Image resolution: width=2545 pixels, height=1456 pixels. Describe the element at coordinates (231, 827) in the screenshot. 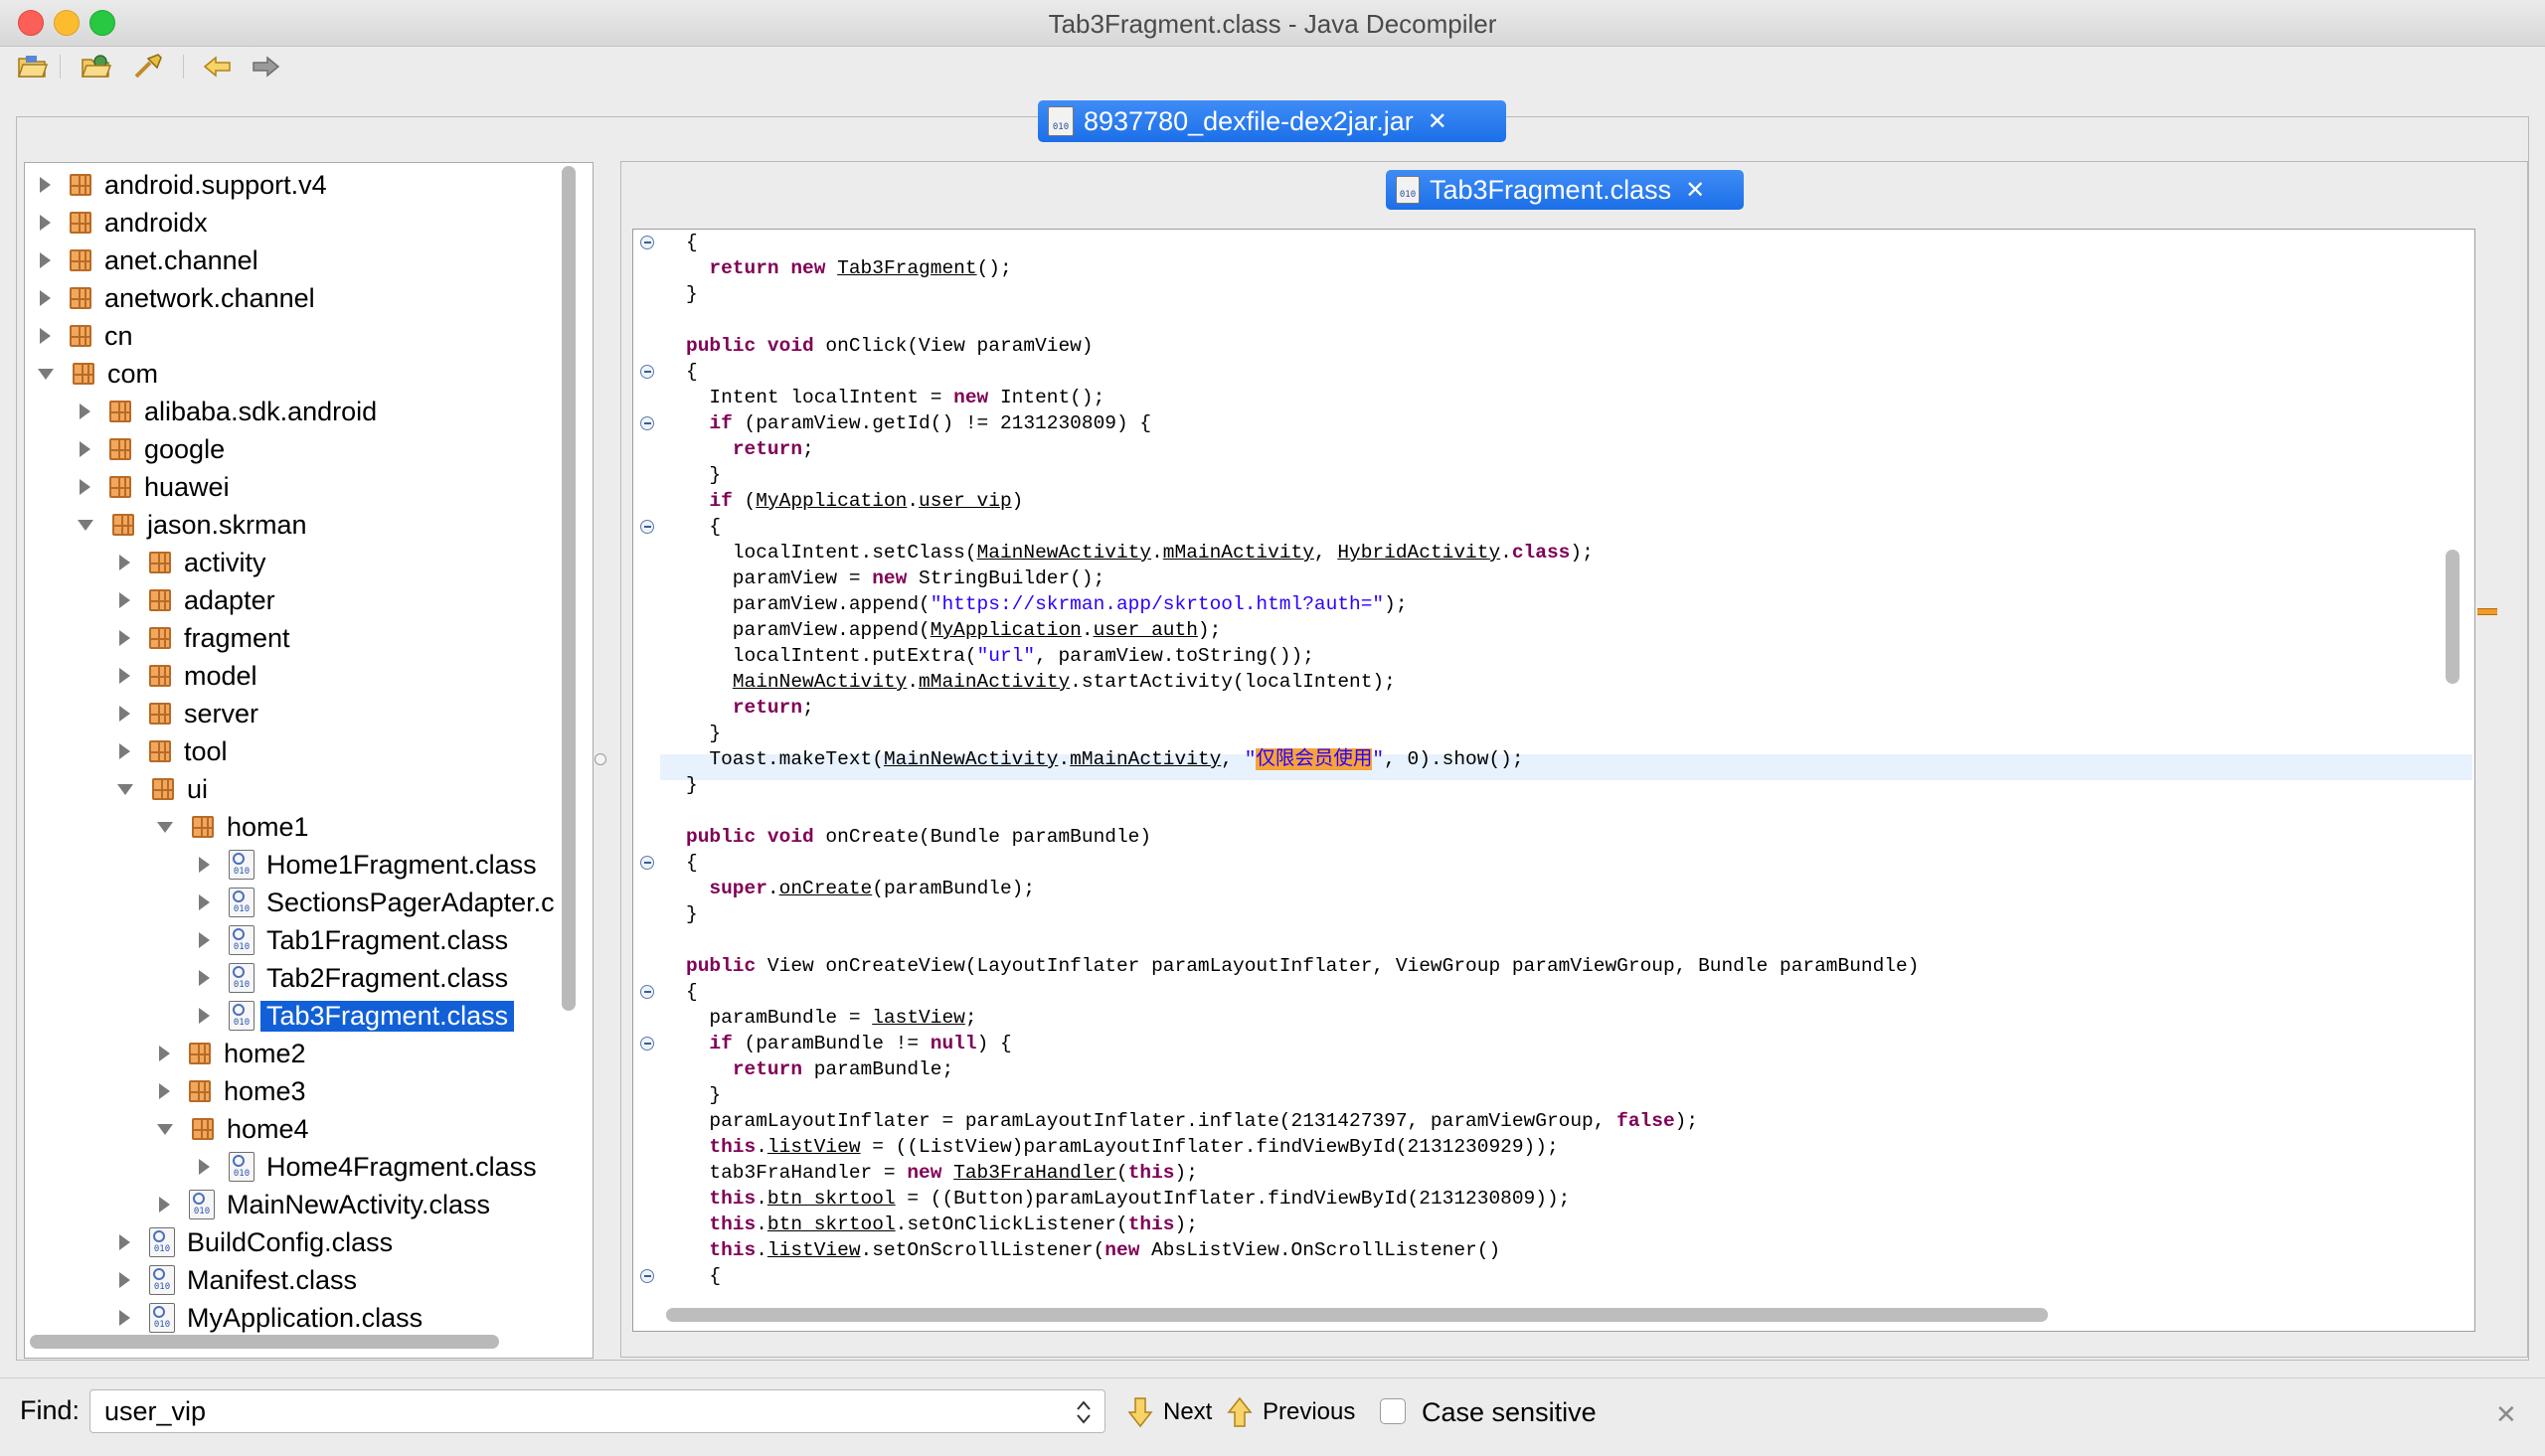

I see `tree-item-package: home1` at that location.